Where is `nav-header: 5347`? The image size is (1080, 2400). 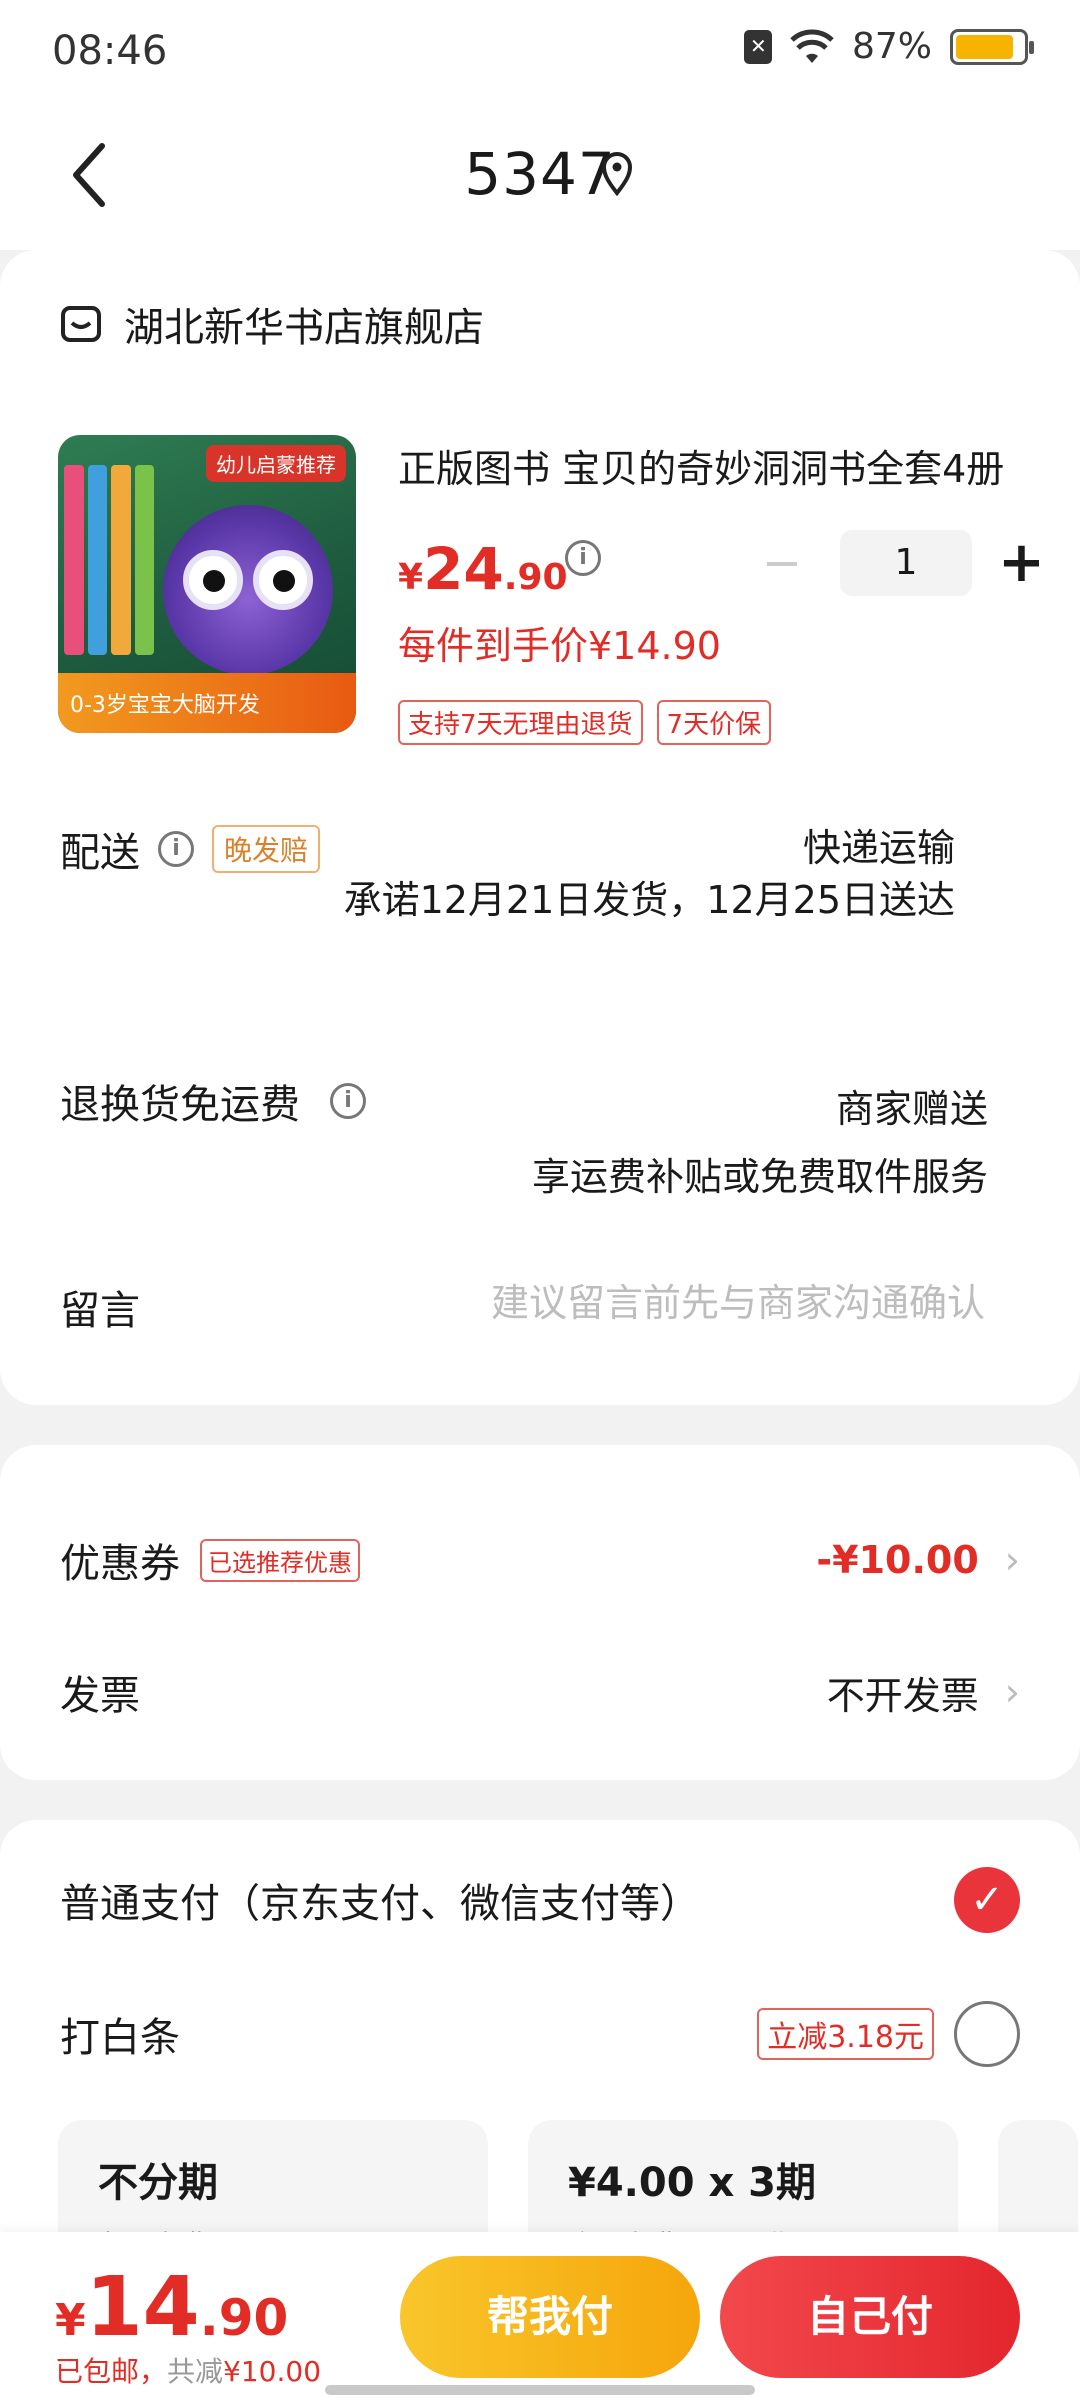
nav-header: 5347 is located at coordinates (540, 175).